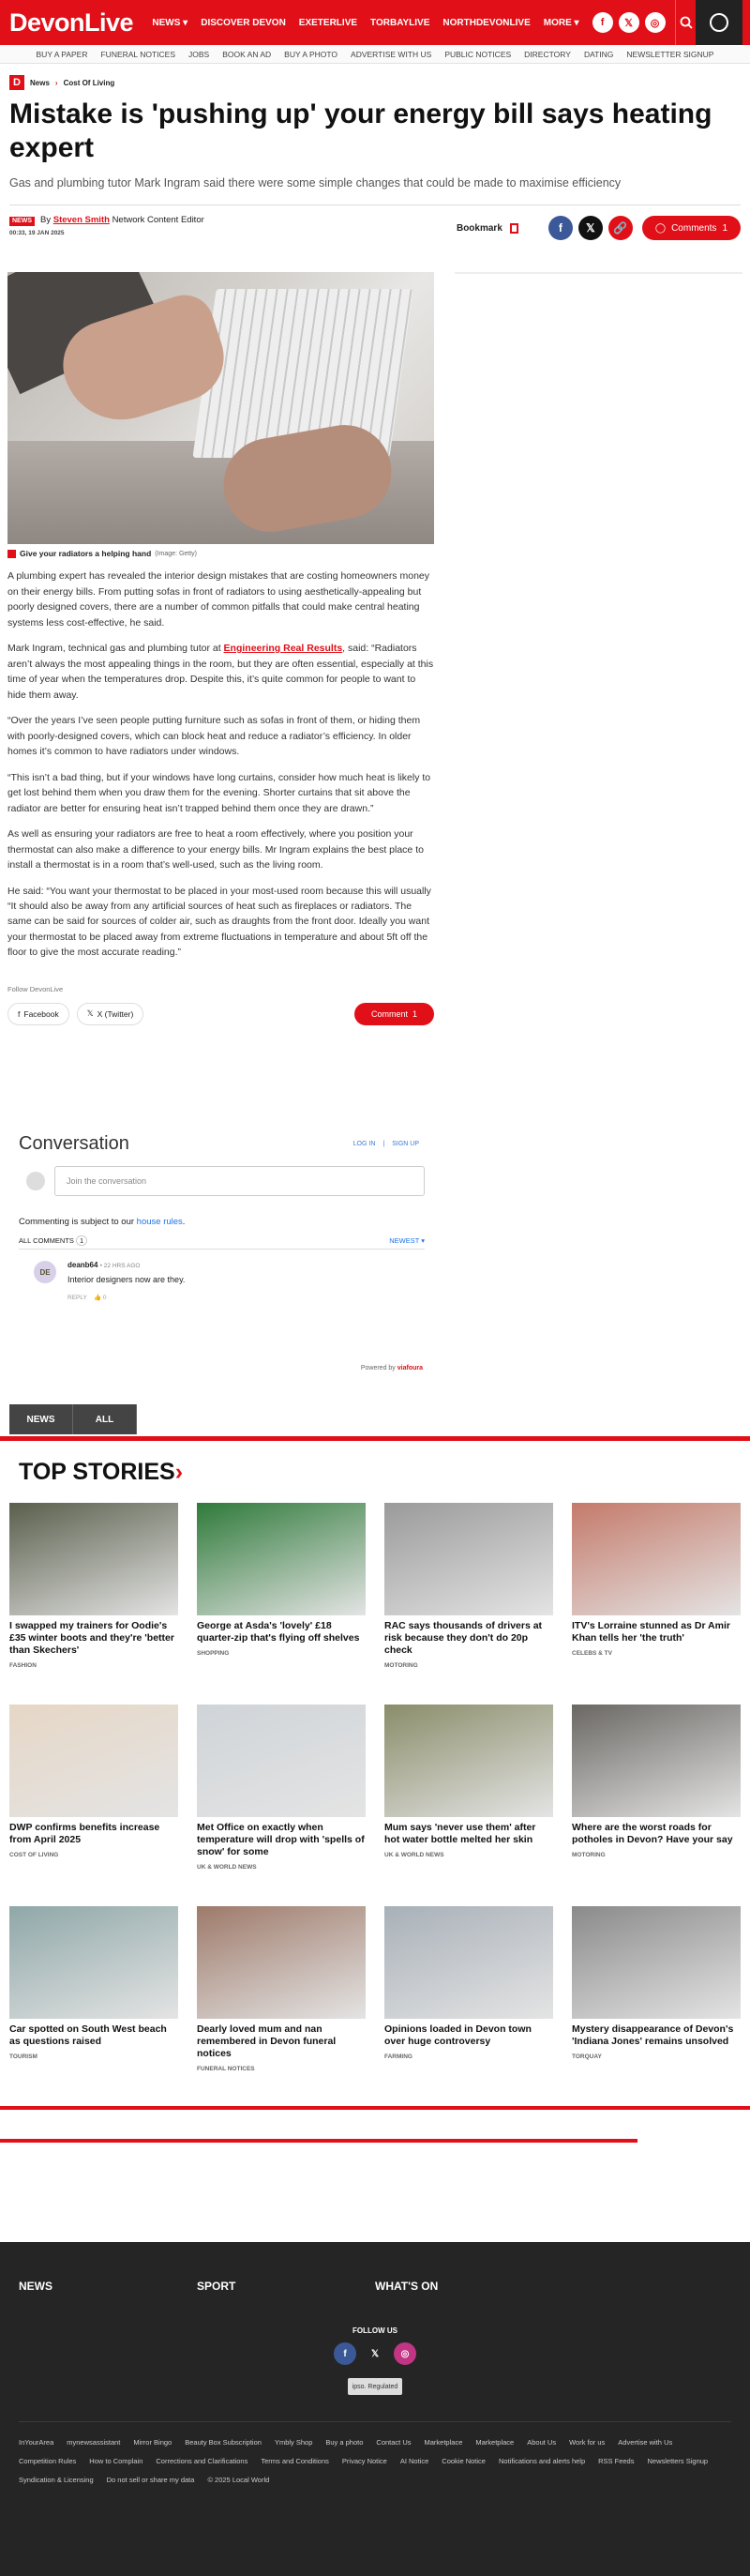 This screenshot has height=2576, width=750. I want to click on subnav-directory: DIRECTORY, so click(547, 54).